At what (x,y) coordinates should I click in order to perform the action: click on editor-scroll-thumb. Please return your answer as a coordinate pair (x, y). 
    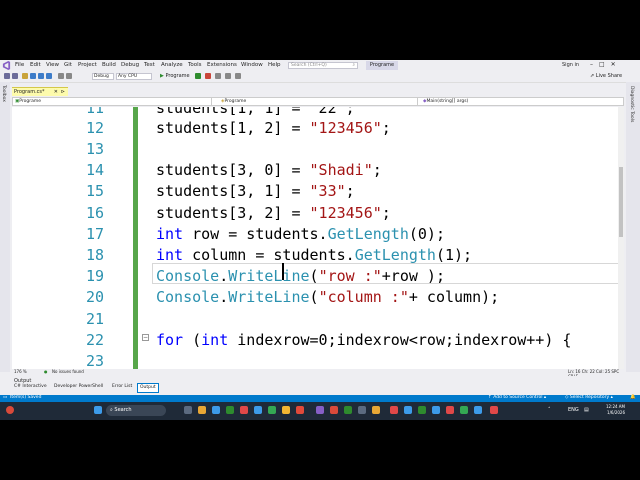
    Looking at the image, I should click on (621, 202).